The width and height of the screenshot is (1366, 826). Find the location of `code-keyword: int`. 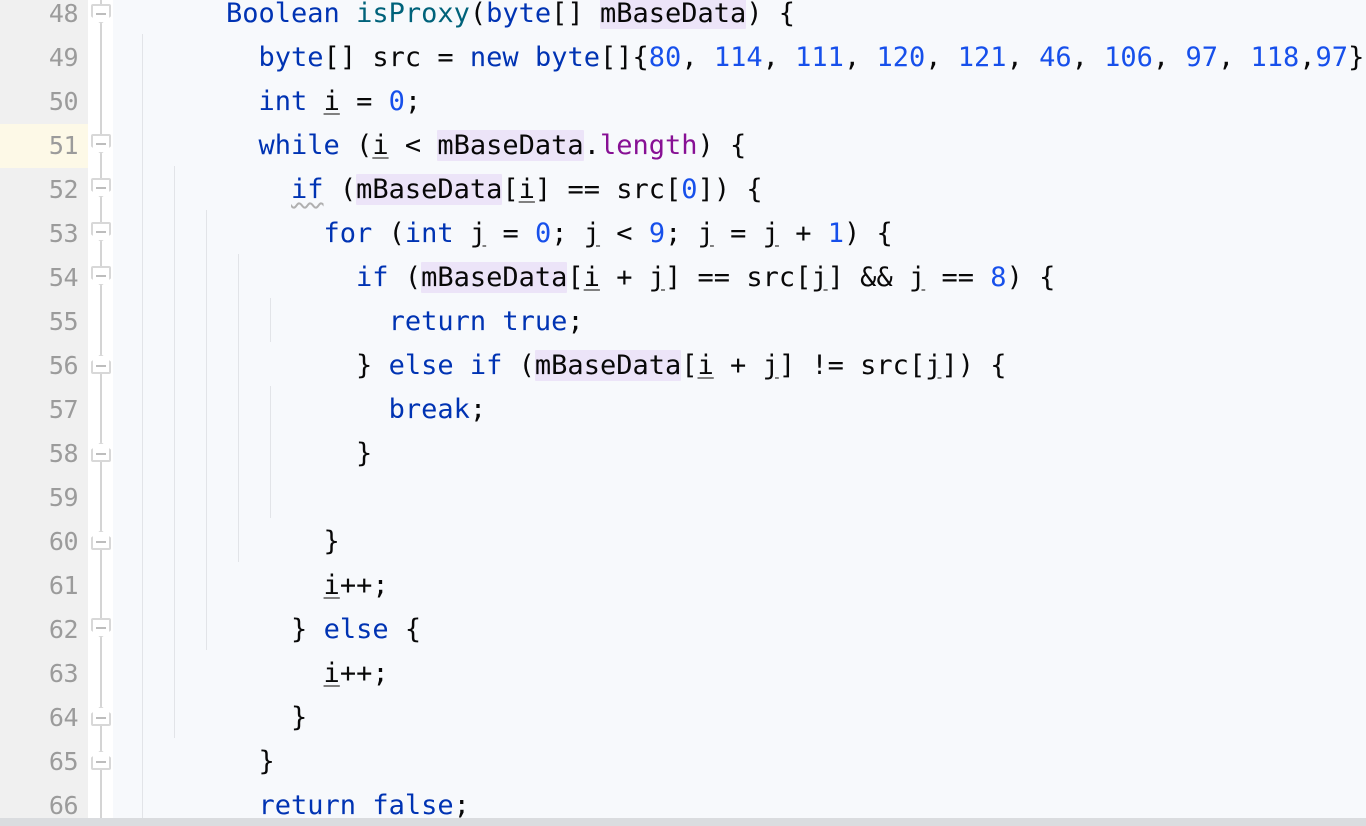

code-keyword: int is located at coordinates (429, 233).